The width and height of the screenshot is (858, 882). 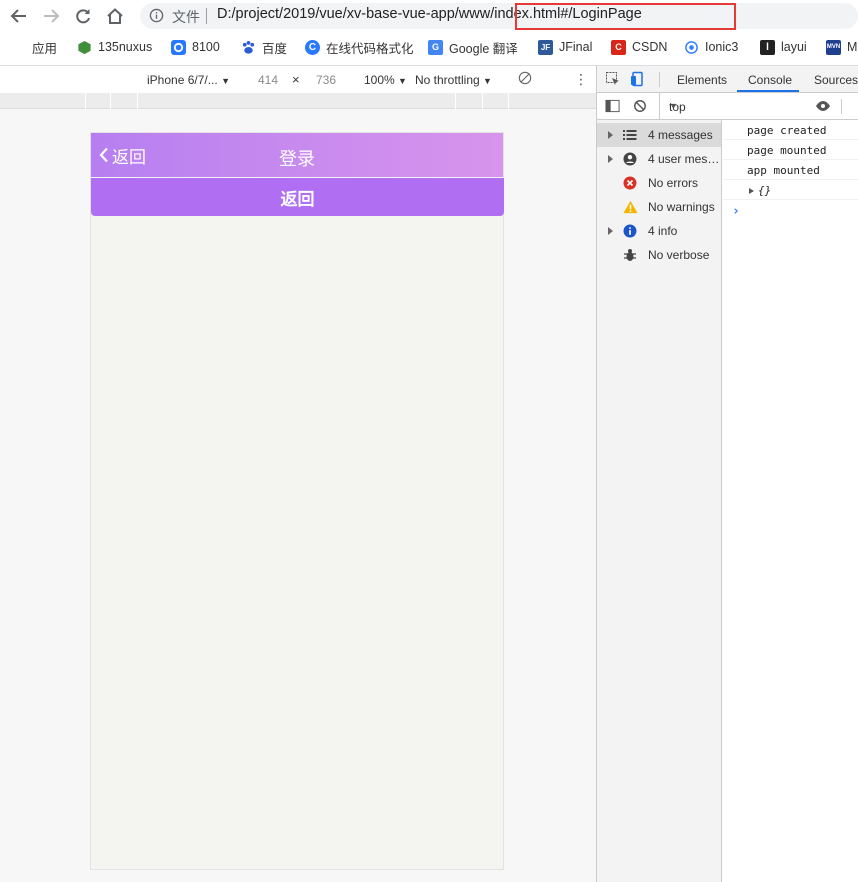 I want to click on bookmark-label: M, so click(x=852, y=47).